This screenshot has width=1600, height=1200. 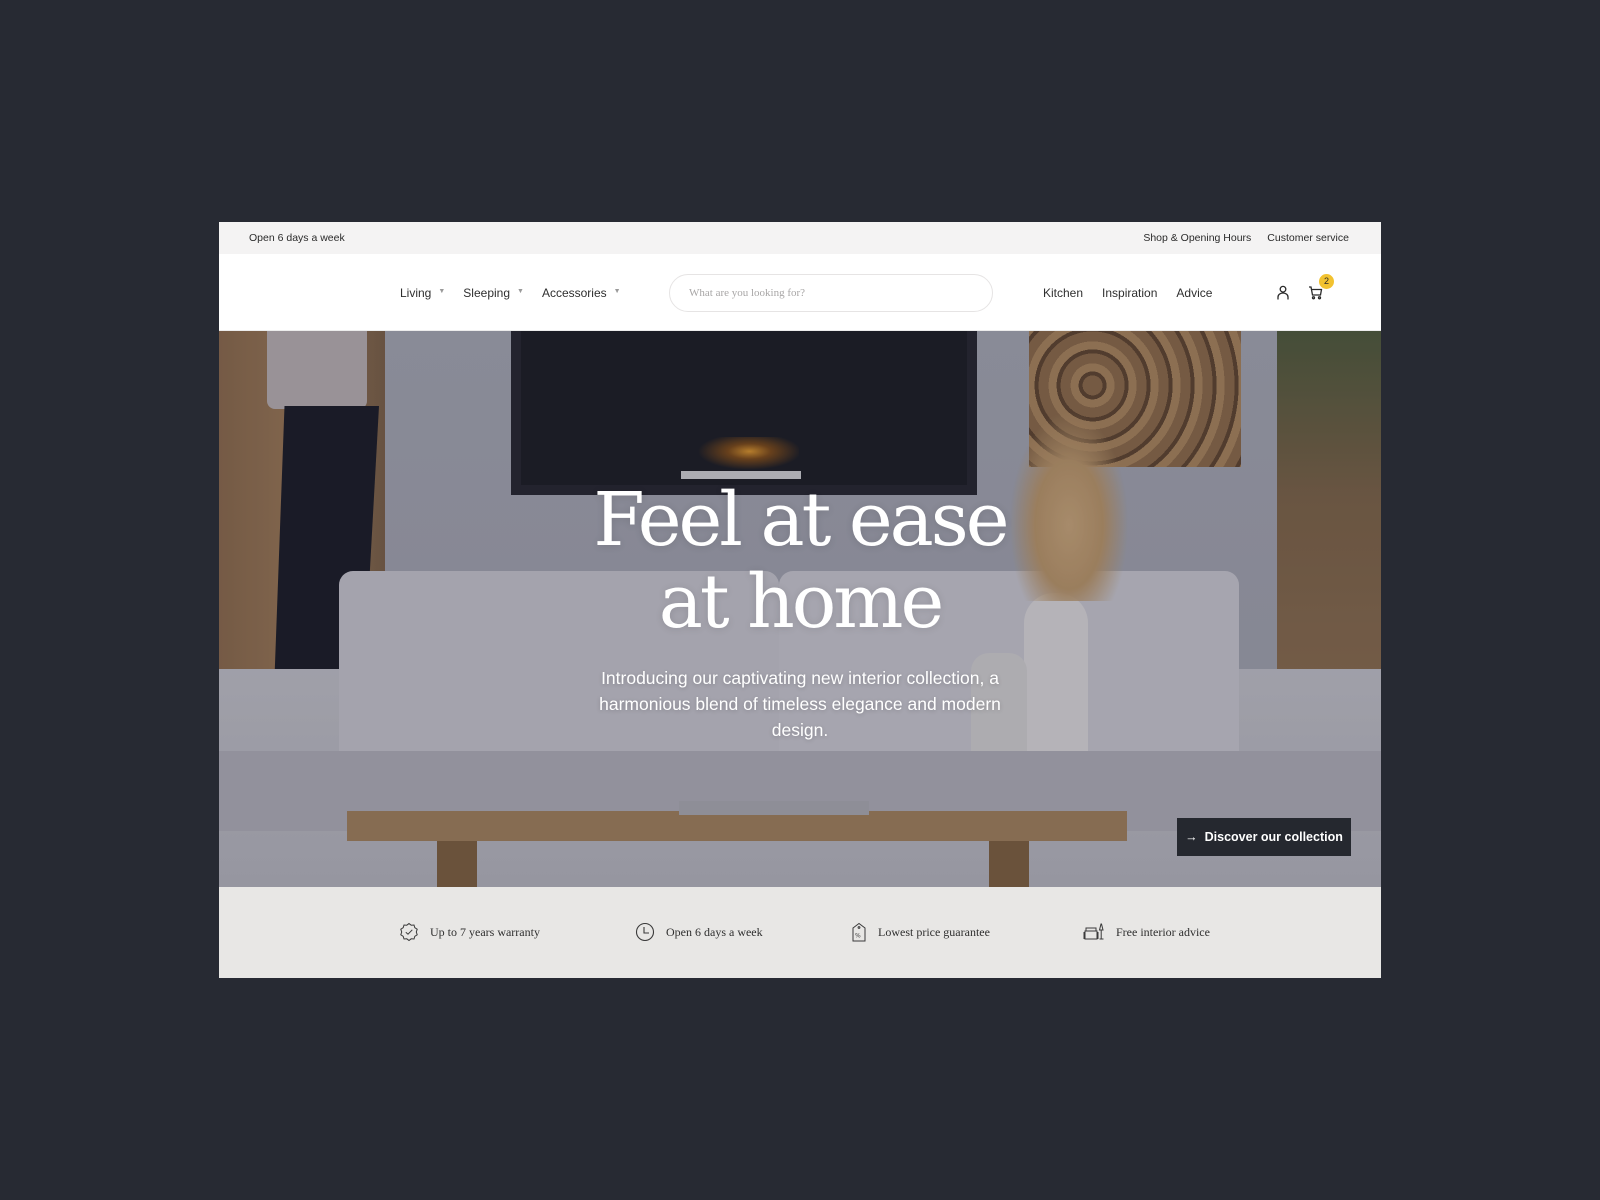 What do you see at coordinates (645, 932) in the screenshot?
I see `clock-icon` at bounding box center [645, 932].